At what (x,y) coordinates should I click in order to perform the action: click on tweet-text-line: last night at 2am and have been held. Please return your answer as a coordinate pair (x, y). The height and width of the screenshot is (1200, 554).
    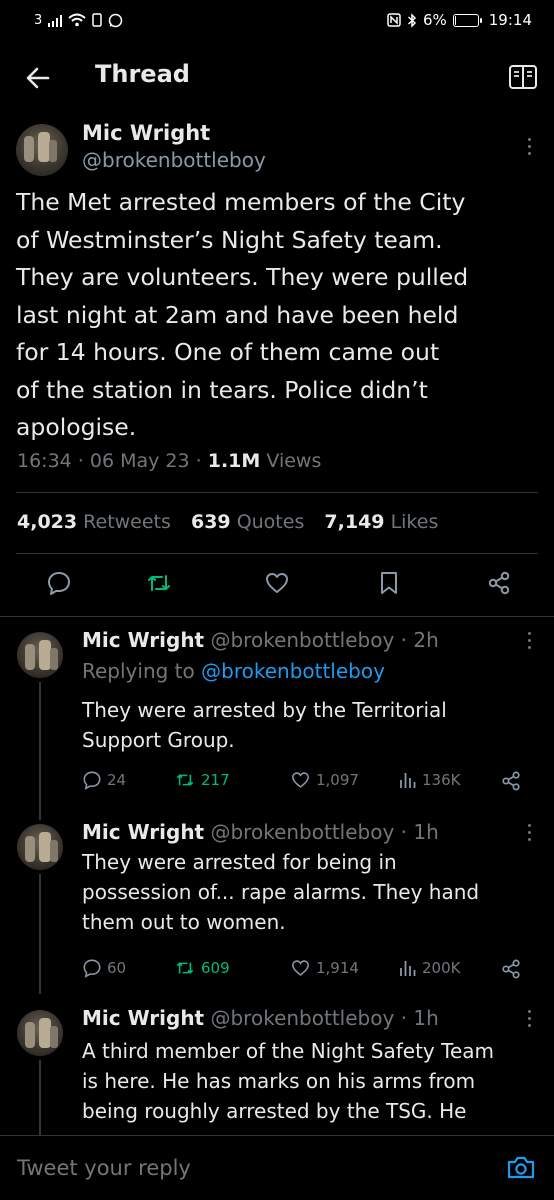
    Looking at the image, I should click on (237, 314).